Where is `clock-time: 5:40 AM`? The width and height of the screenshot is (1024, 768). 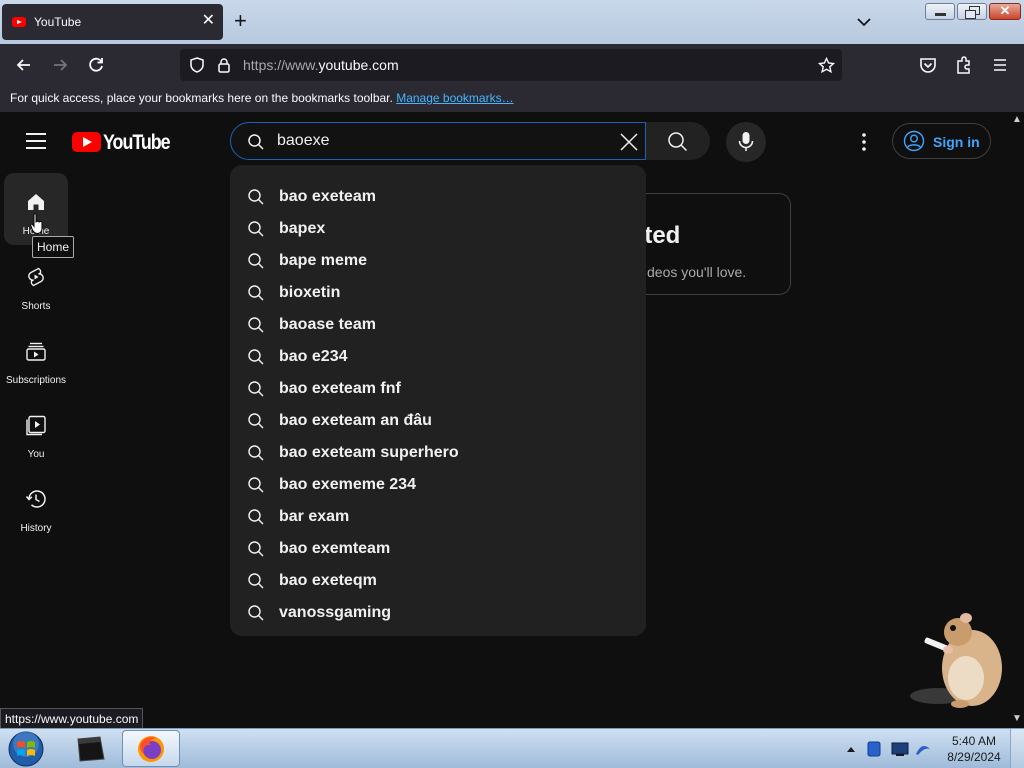 clock-time: 5:40 AM is located at coordinates (974, 741).